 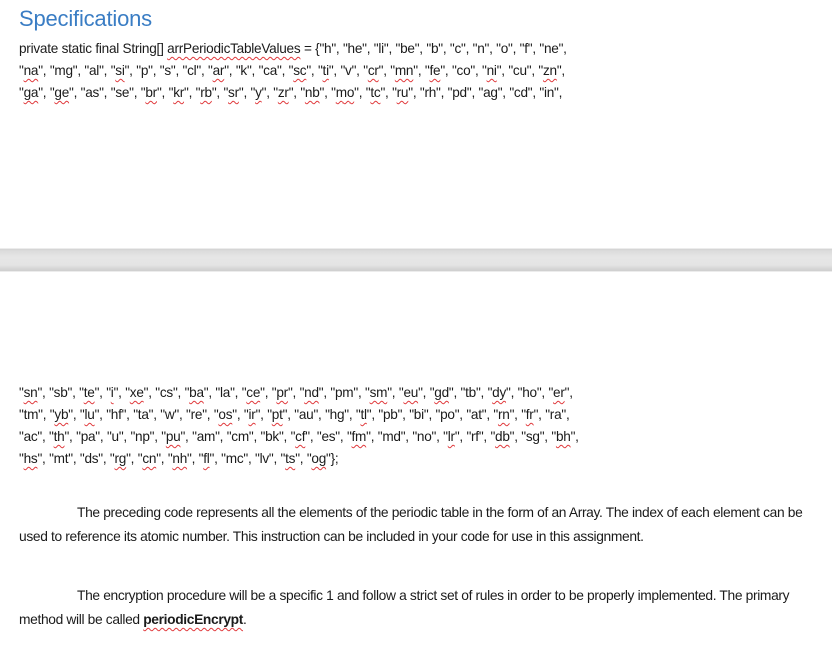 I want to click on code-token: ", "rh", "pd", "ag", "cd", "in",, so click(x=485, y=92).